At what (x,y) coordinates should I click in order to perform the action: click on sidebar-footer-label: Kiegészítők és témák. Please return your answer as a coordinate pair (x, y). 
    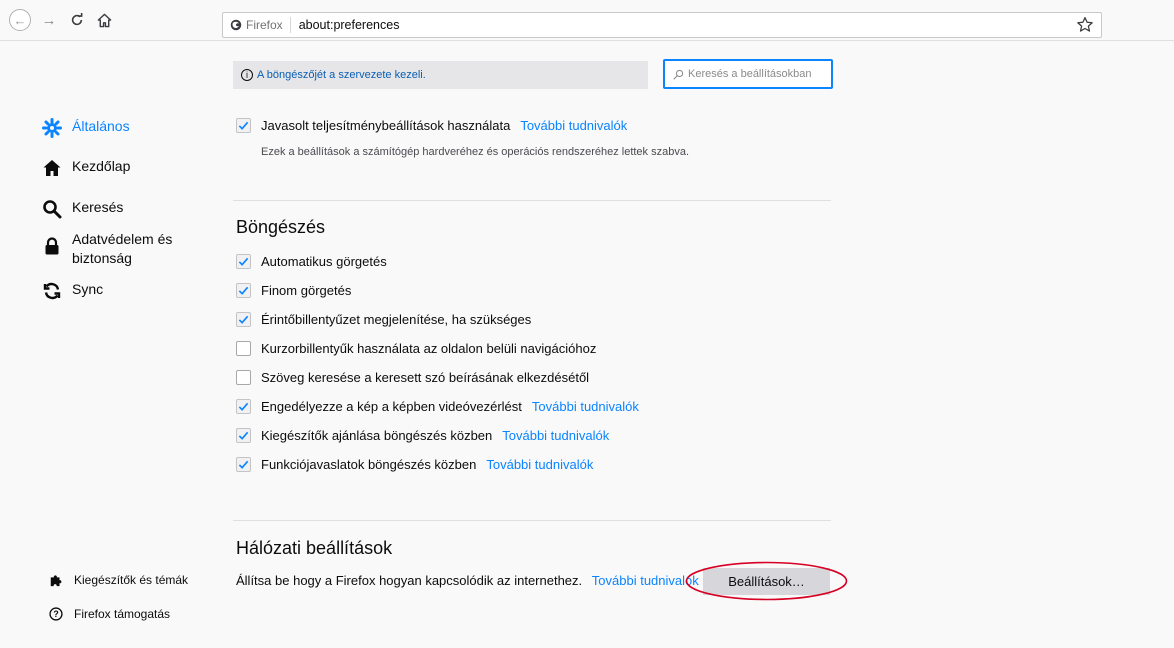
    Looking at the image, I should click on (131, 580).